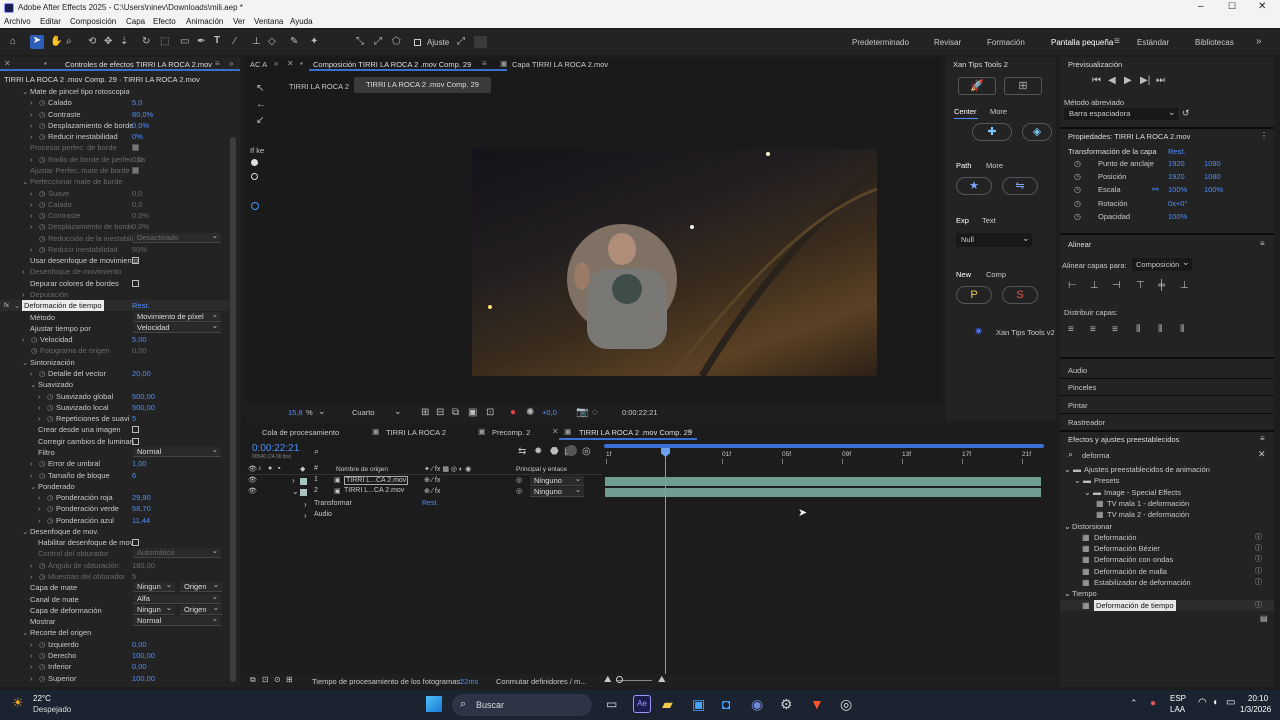 The width and height of the screenshot is (1280, 720). Describe the element at coordinates (1082, 387) in the screenshot. I see `panel-pinceles: Pinceles` at that location.